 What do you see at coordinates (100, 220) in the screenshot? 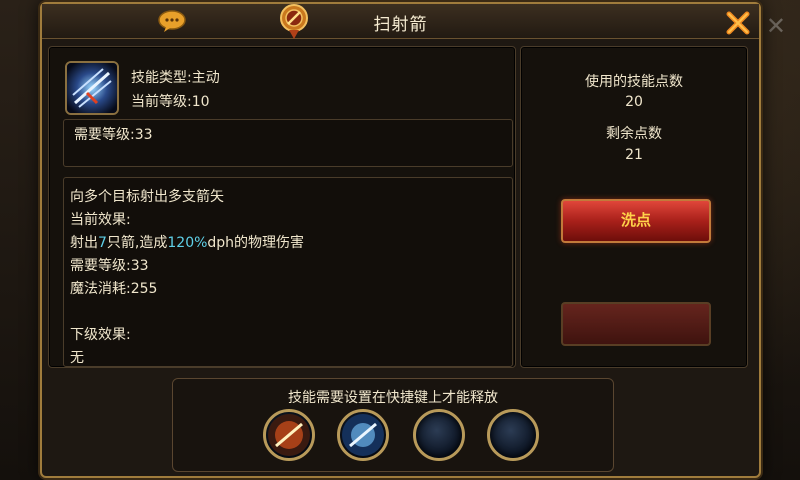
I see `current-effect-label: 当前效果:` at bounding box center [100, 220].